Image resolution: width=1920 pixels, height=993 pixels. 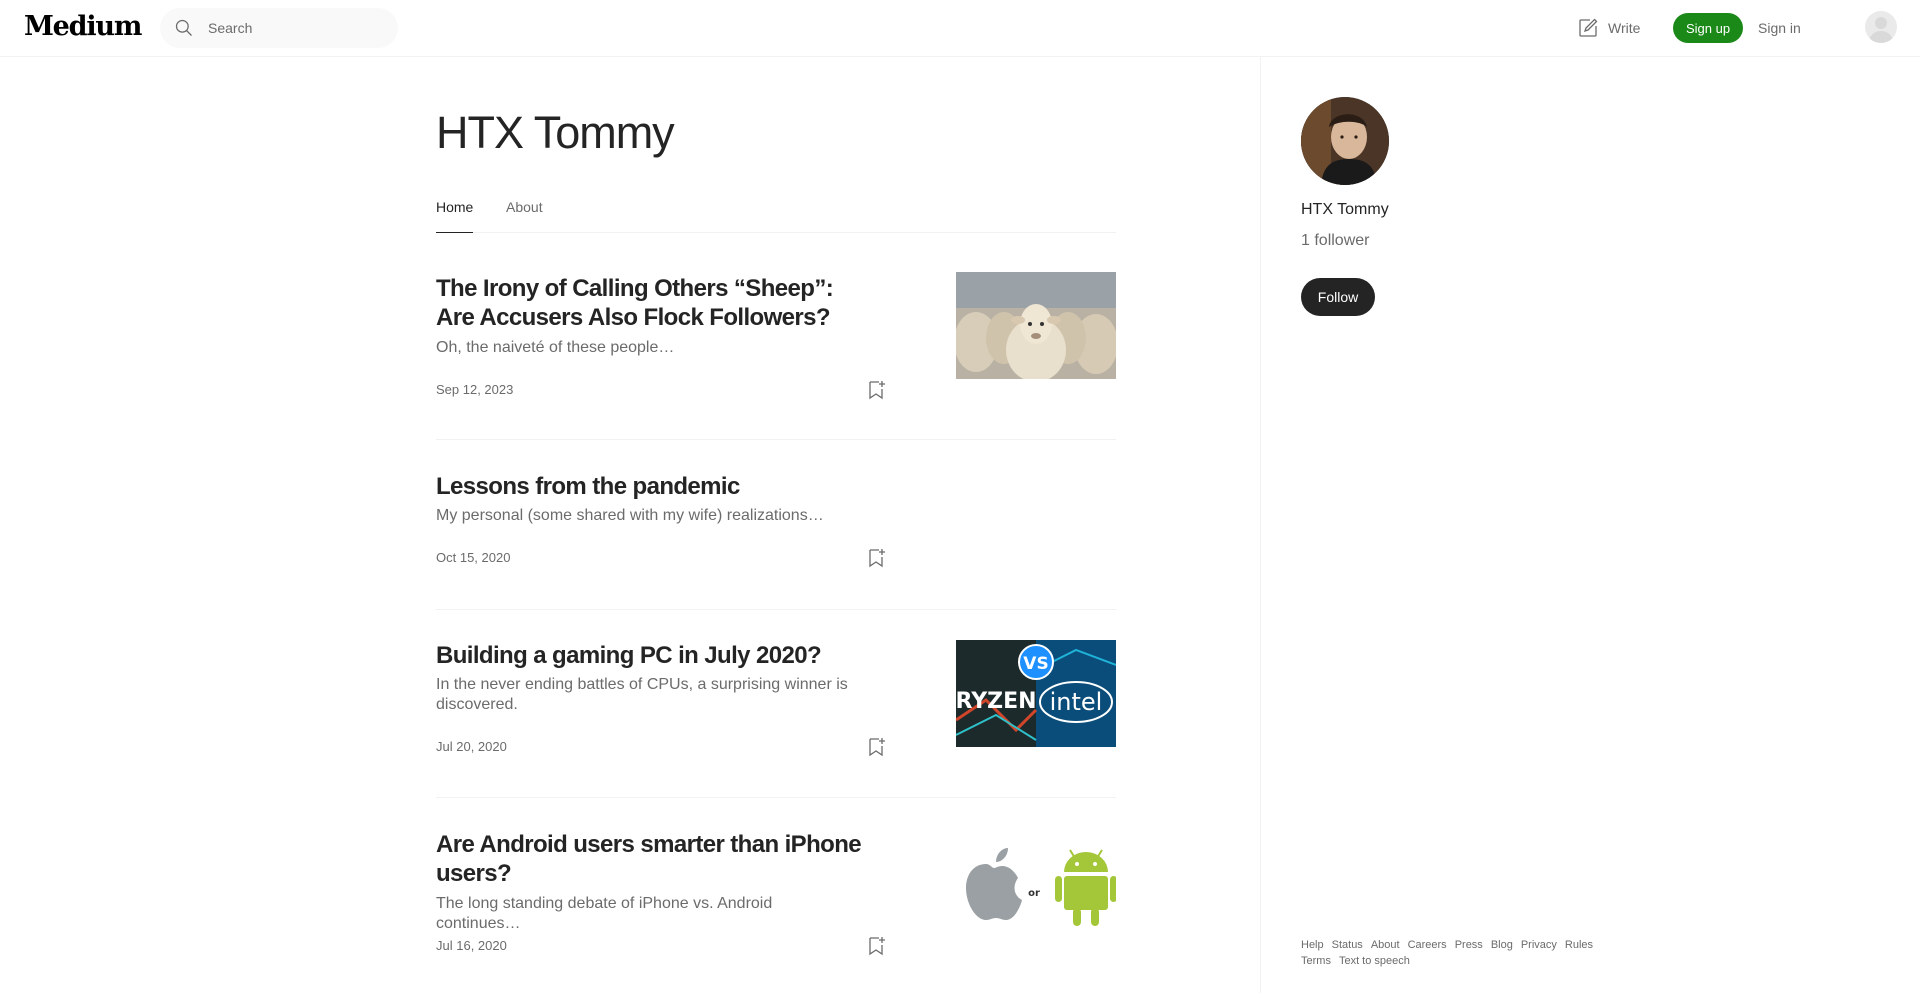 I want to click on footer-link-careers: Careers, so click(x=1427, y=945).